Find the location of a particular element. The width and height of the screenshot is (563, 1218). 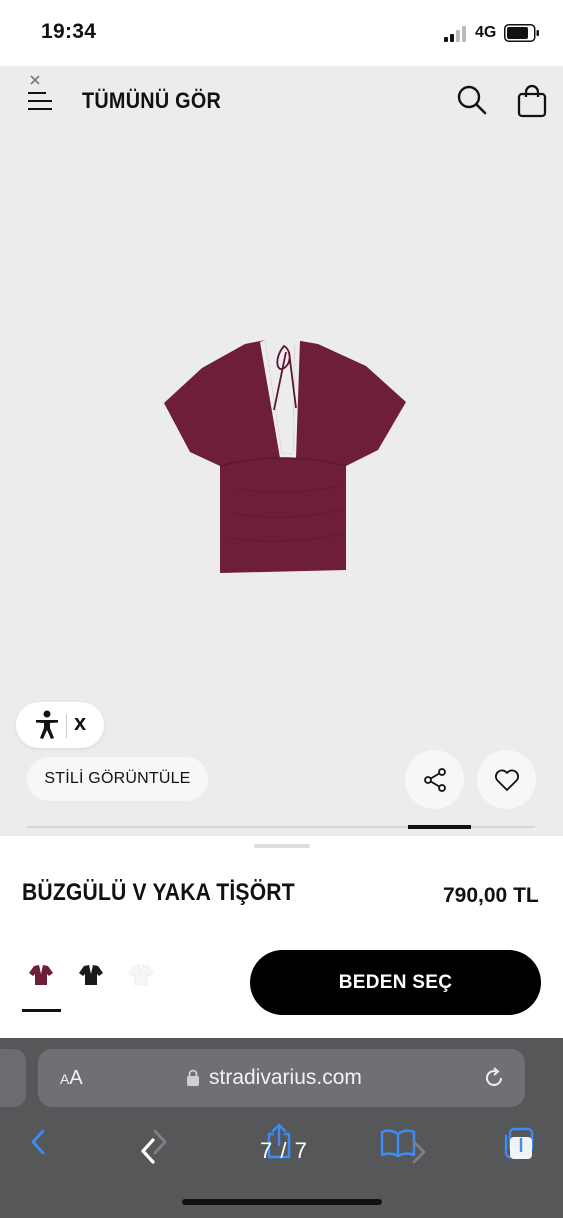

product-name: BÜZGÜLÜ V YAKA TİŞÖRT is located at coordinates (158, 892).